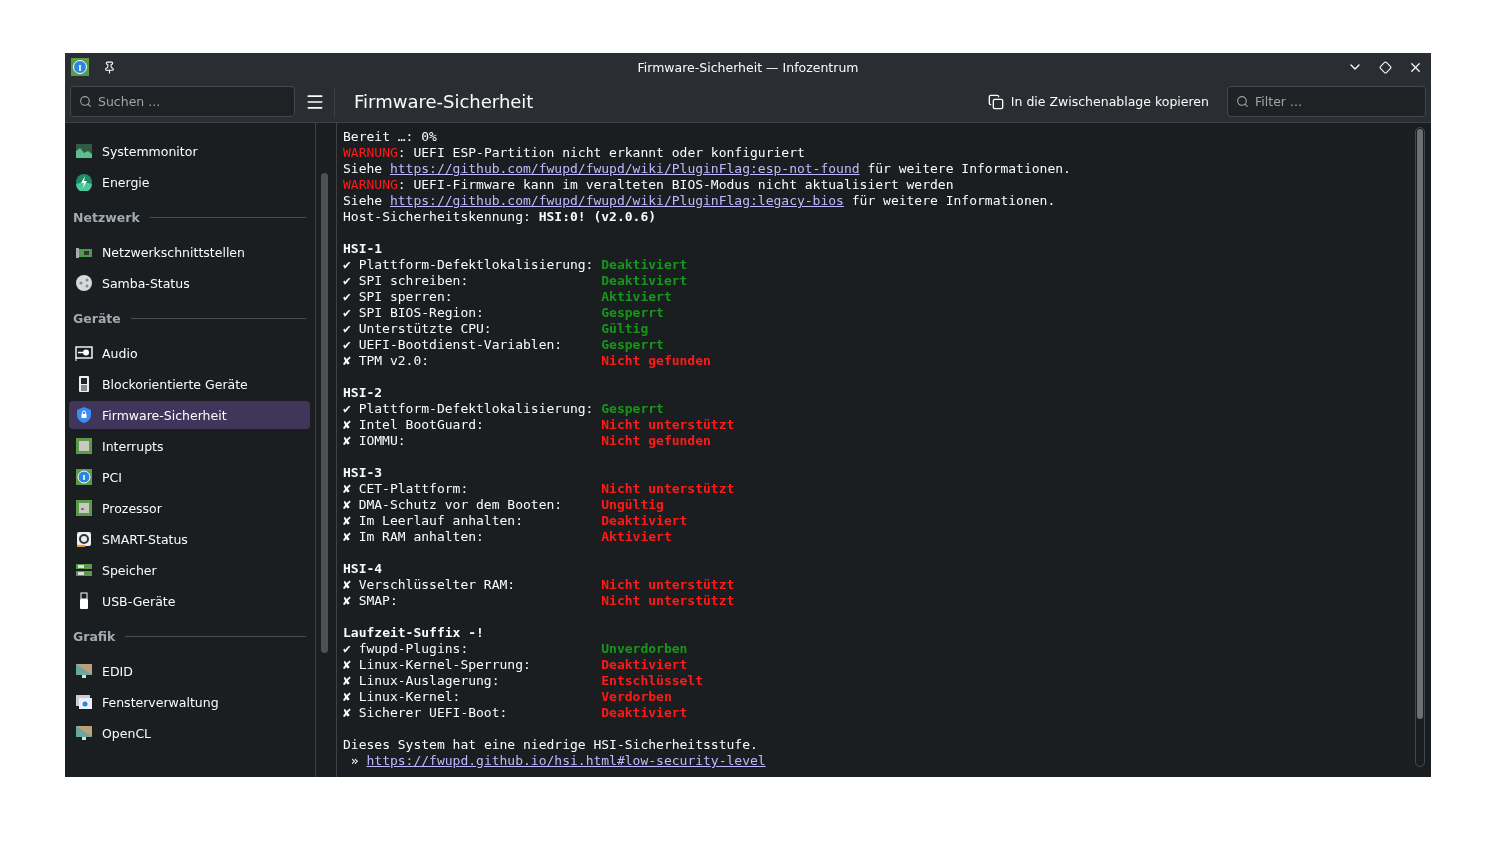 The image size is (1496, 854). What do you see at coordinates (636, 697) in the screenshot?
I see `check-result: Verdorben` at bounding box center [636, 697].